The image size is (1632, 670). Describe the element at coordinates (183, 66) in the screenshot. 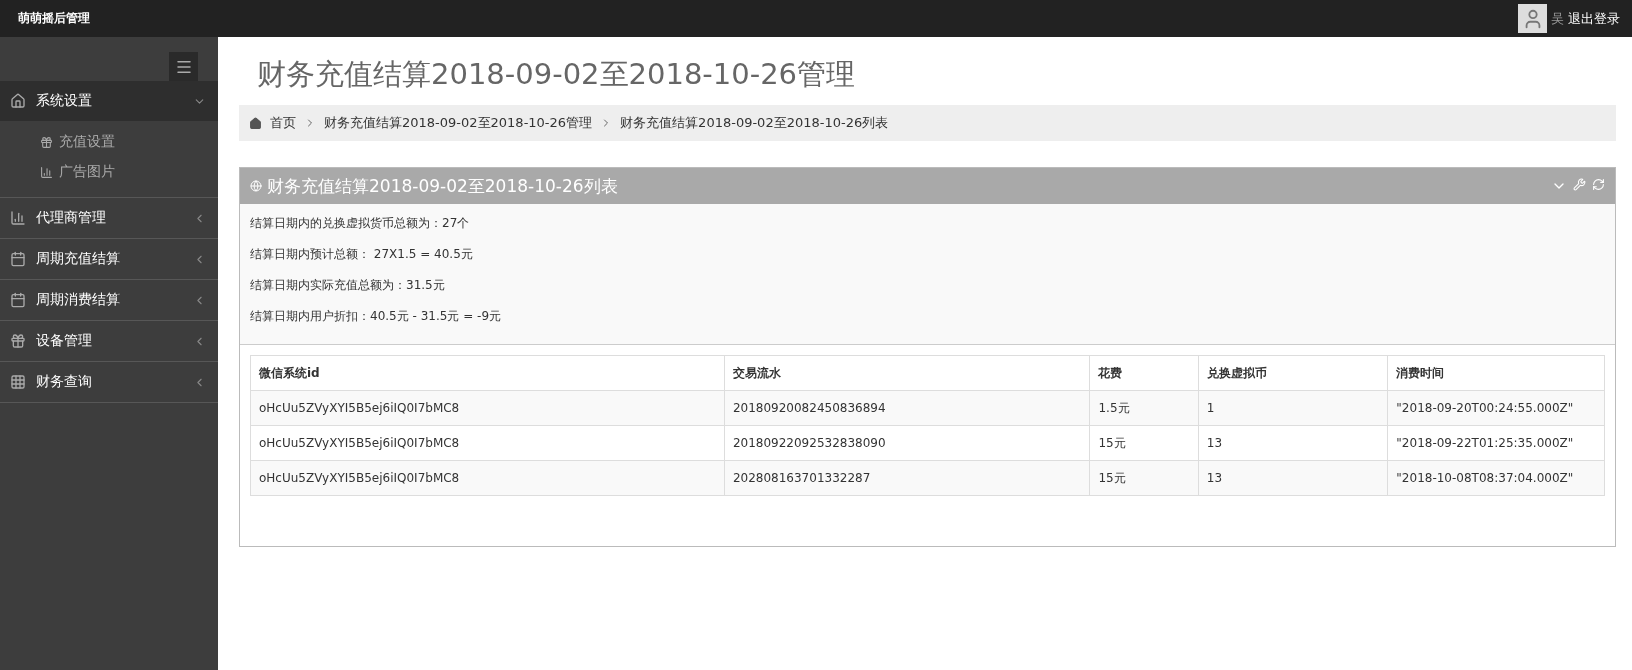

I see `menu-toggle-button` at that location.